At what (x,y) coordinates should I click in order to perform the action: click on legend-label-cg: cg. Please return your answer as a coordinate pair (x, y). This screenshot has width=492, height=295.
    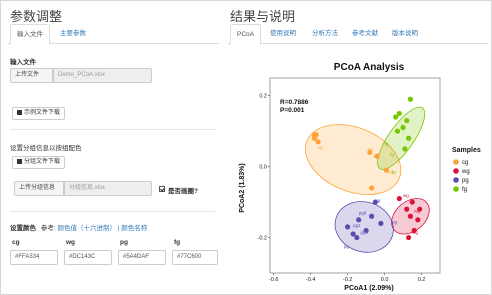
    Looking at the image, I should click on (465, 163).